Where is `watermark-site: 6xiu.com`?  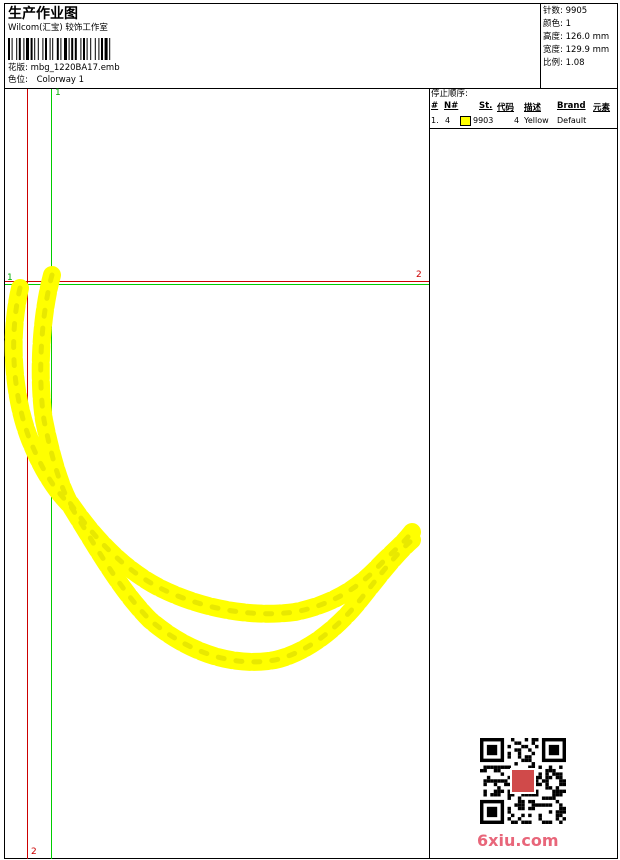 watermark-site: 6xiu.com is located at coordinates (518, 840).